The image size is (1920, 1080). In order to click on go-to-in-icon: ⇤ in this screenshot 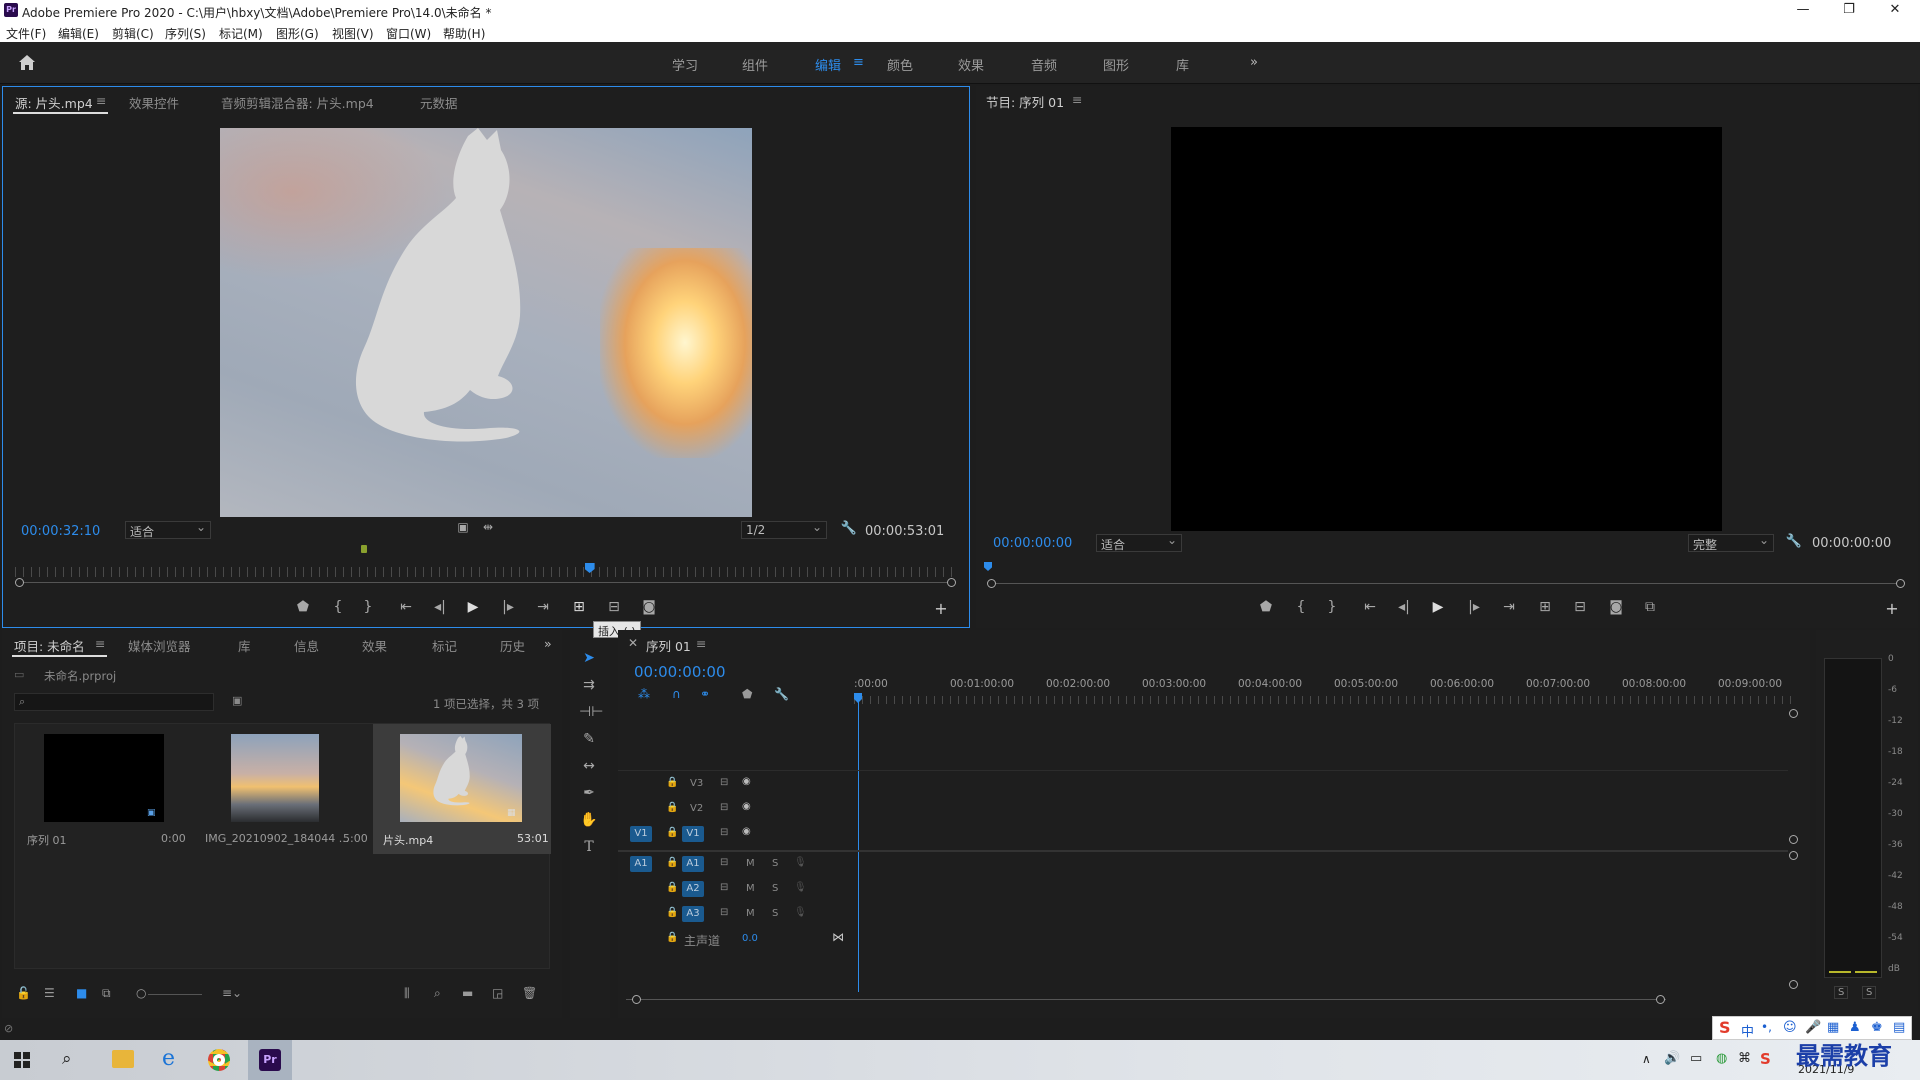, I will do `click(406, 607)`.